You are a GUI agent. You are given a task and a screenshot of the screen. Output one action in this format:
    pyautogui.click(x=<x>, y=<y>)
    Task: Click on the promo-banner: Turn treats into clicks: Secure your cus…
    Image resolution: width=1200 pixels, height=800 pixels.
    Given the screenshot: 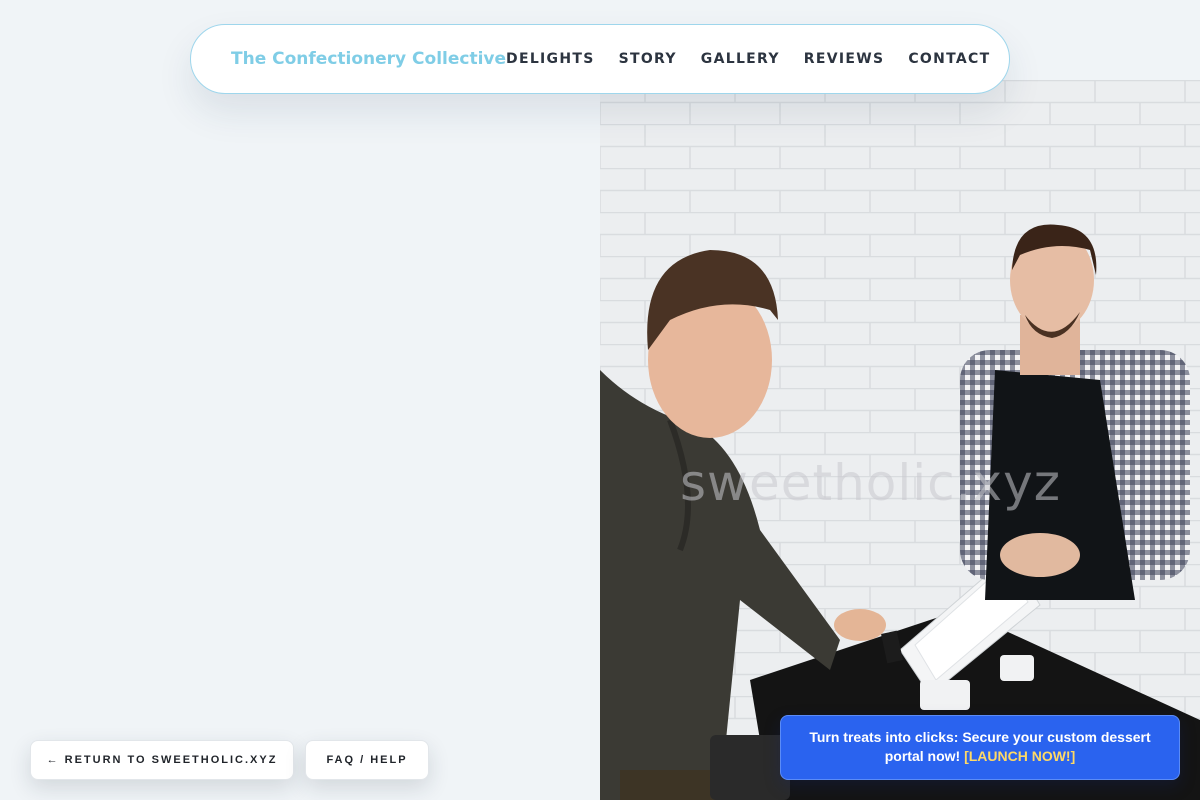 What is the action you would take?
    pyautogui.click(x=980, y=747)
    